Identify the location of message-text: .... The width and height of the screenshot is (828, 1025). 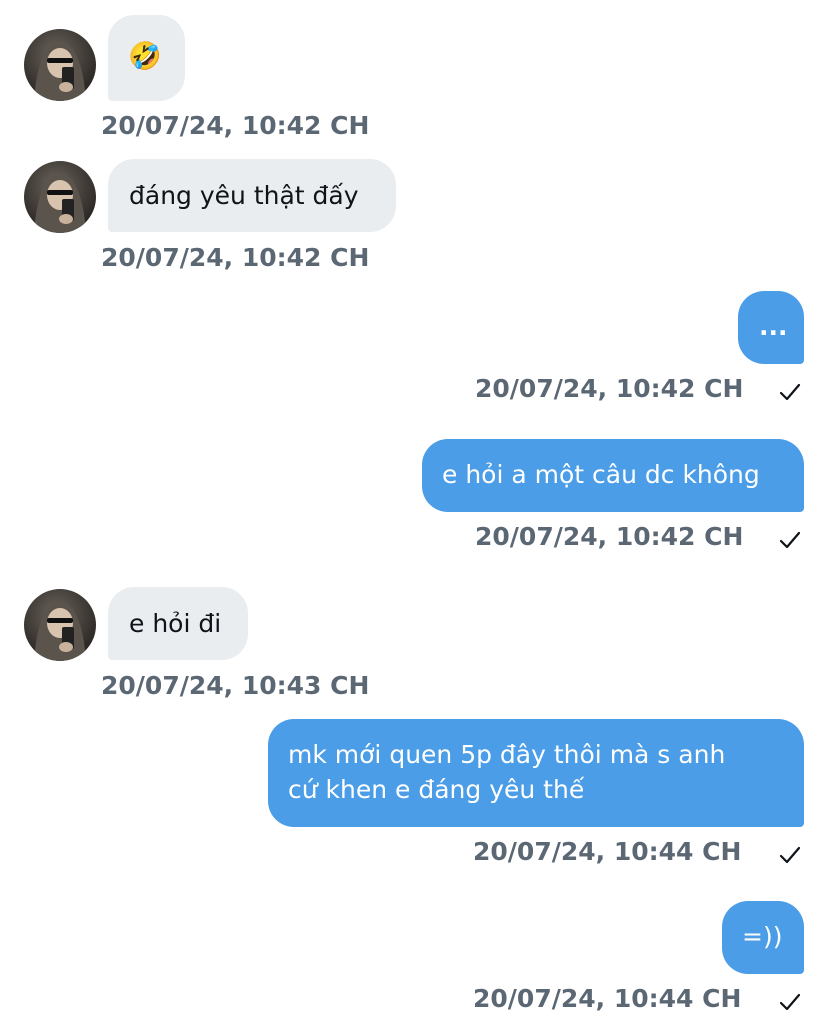
(773, 326).